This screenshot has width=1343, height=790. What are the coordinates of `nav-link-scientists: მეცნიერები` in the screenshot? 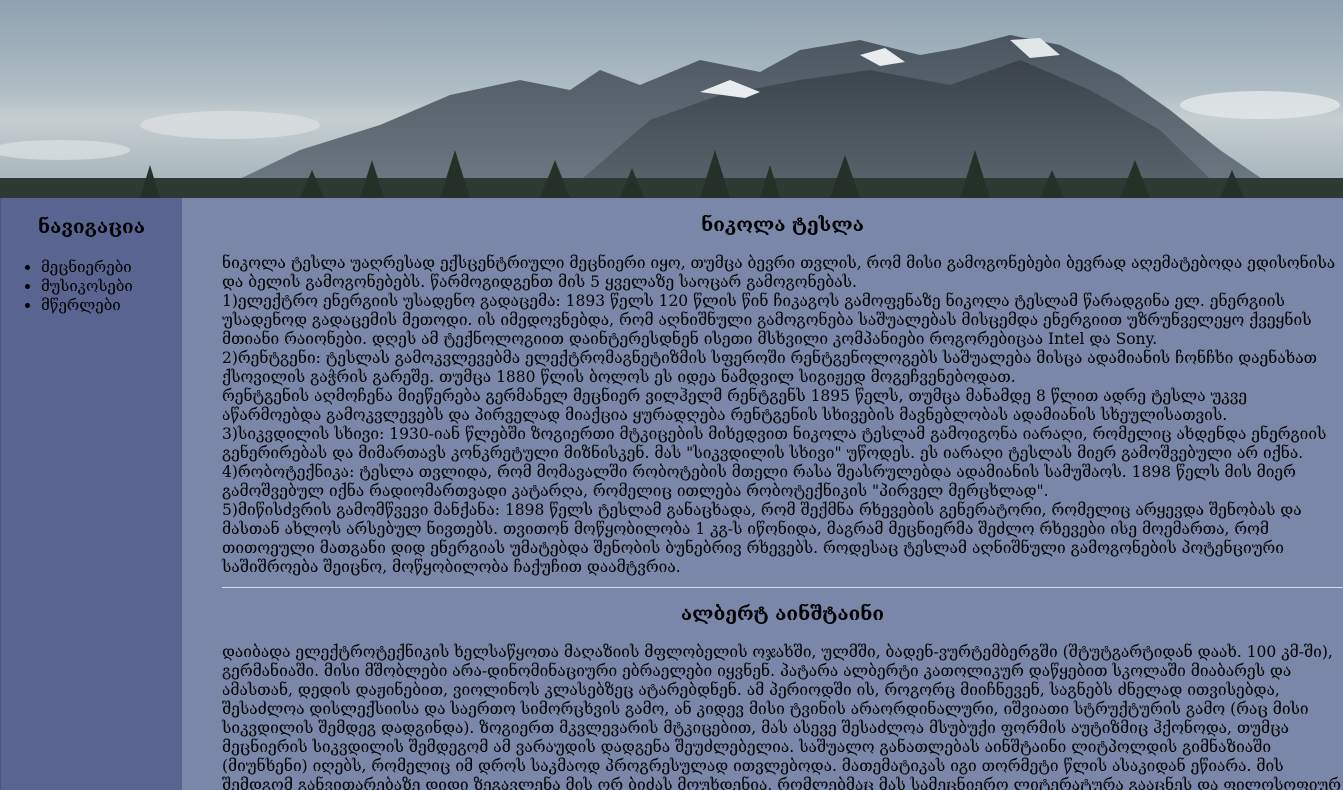 It's located at (86, 267).